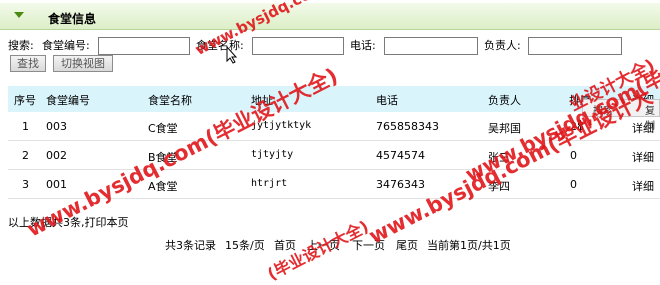 This screenshot has width=660, height=285. Describe the element at coordinates (72, 19) in the screenshot. I see `page-title: 食堂信息` at that location.